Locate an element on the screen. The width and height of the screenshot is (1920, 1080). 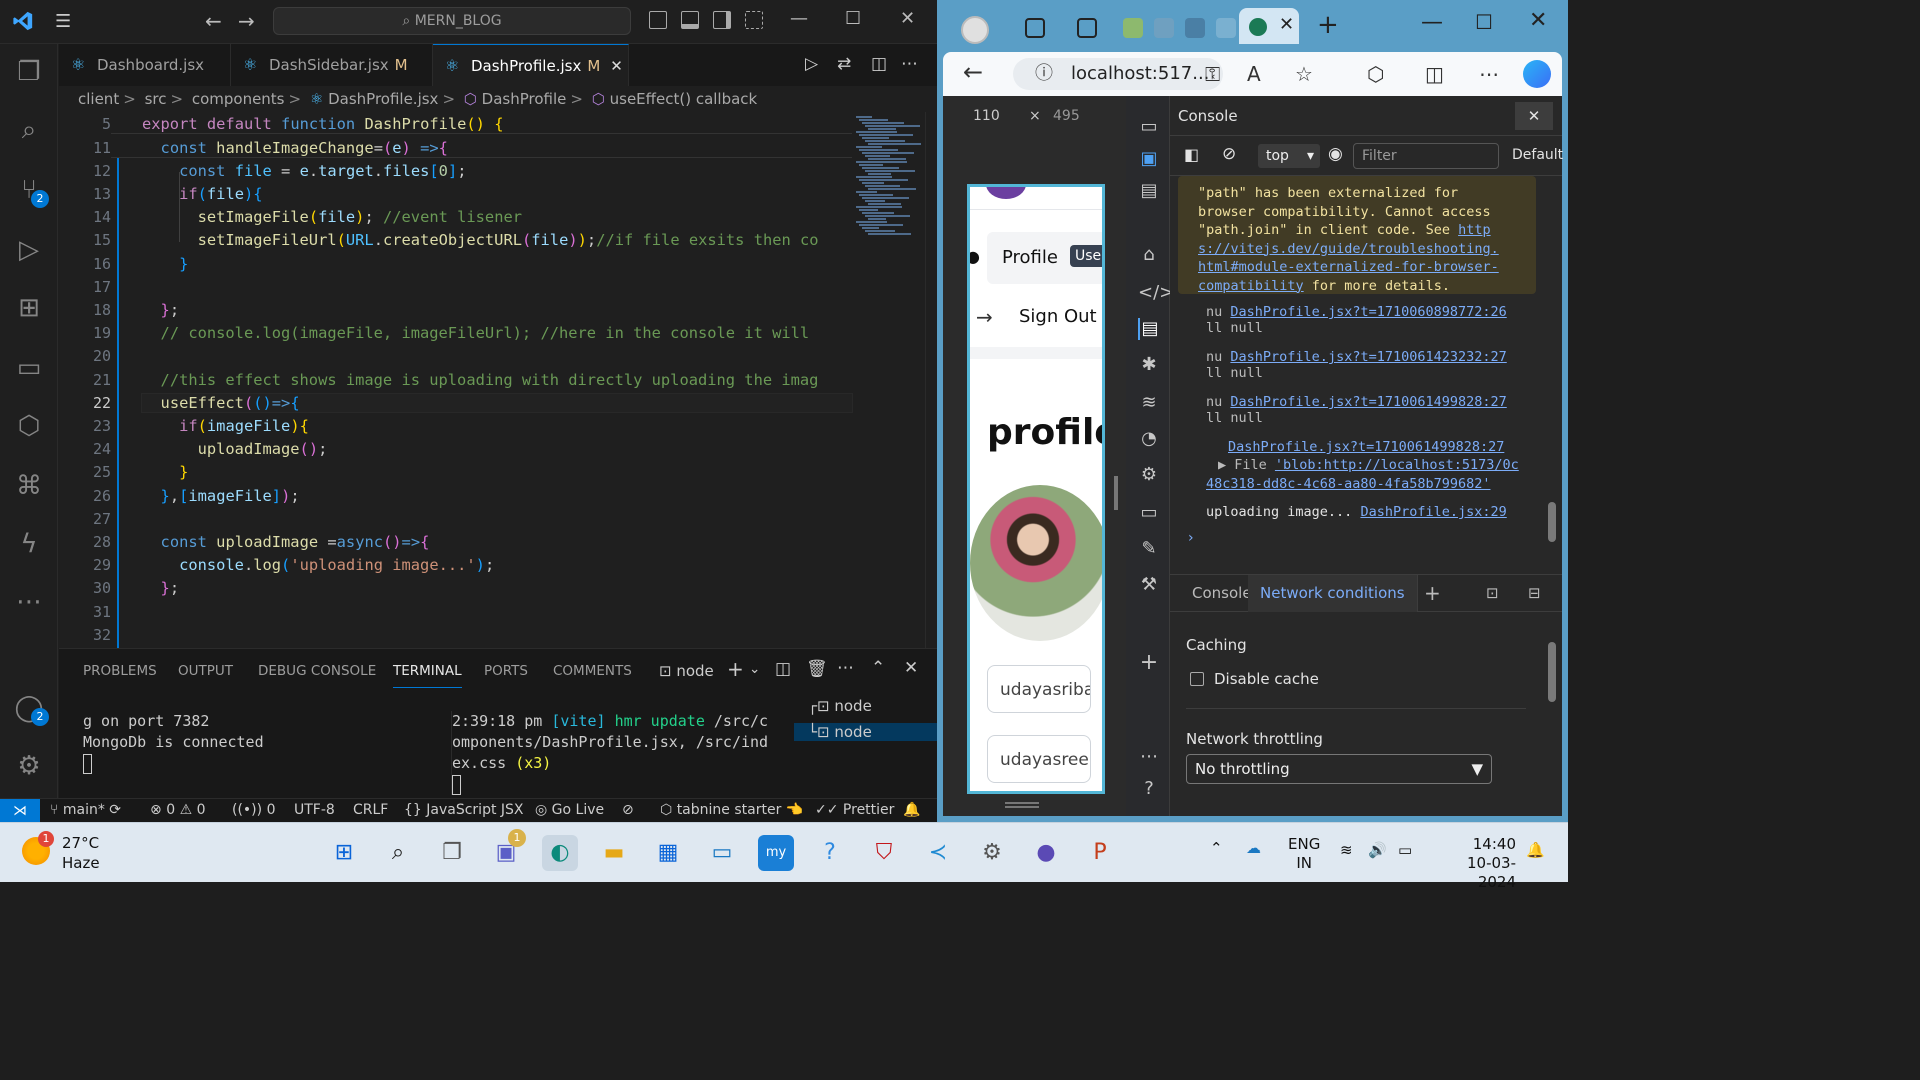
code-line: if(file){ is located at coordinates (202, 194).